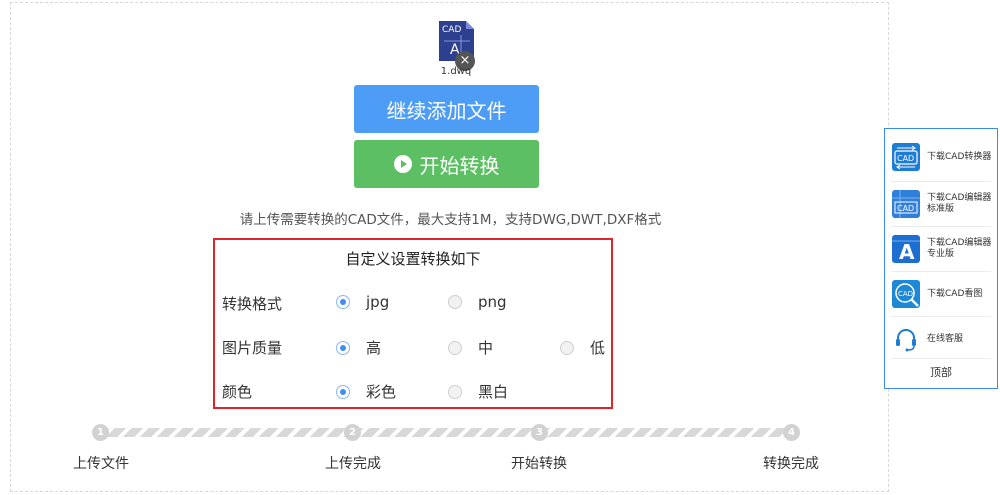 This screenshot has width=1000, height=495. I want to click on step-4-marker: 4, so click(791, 432).